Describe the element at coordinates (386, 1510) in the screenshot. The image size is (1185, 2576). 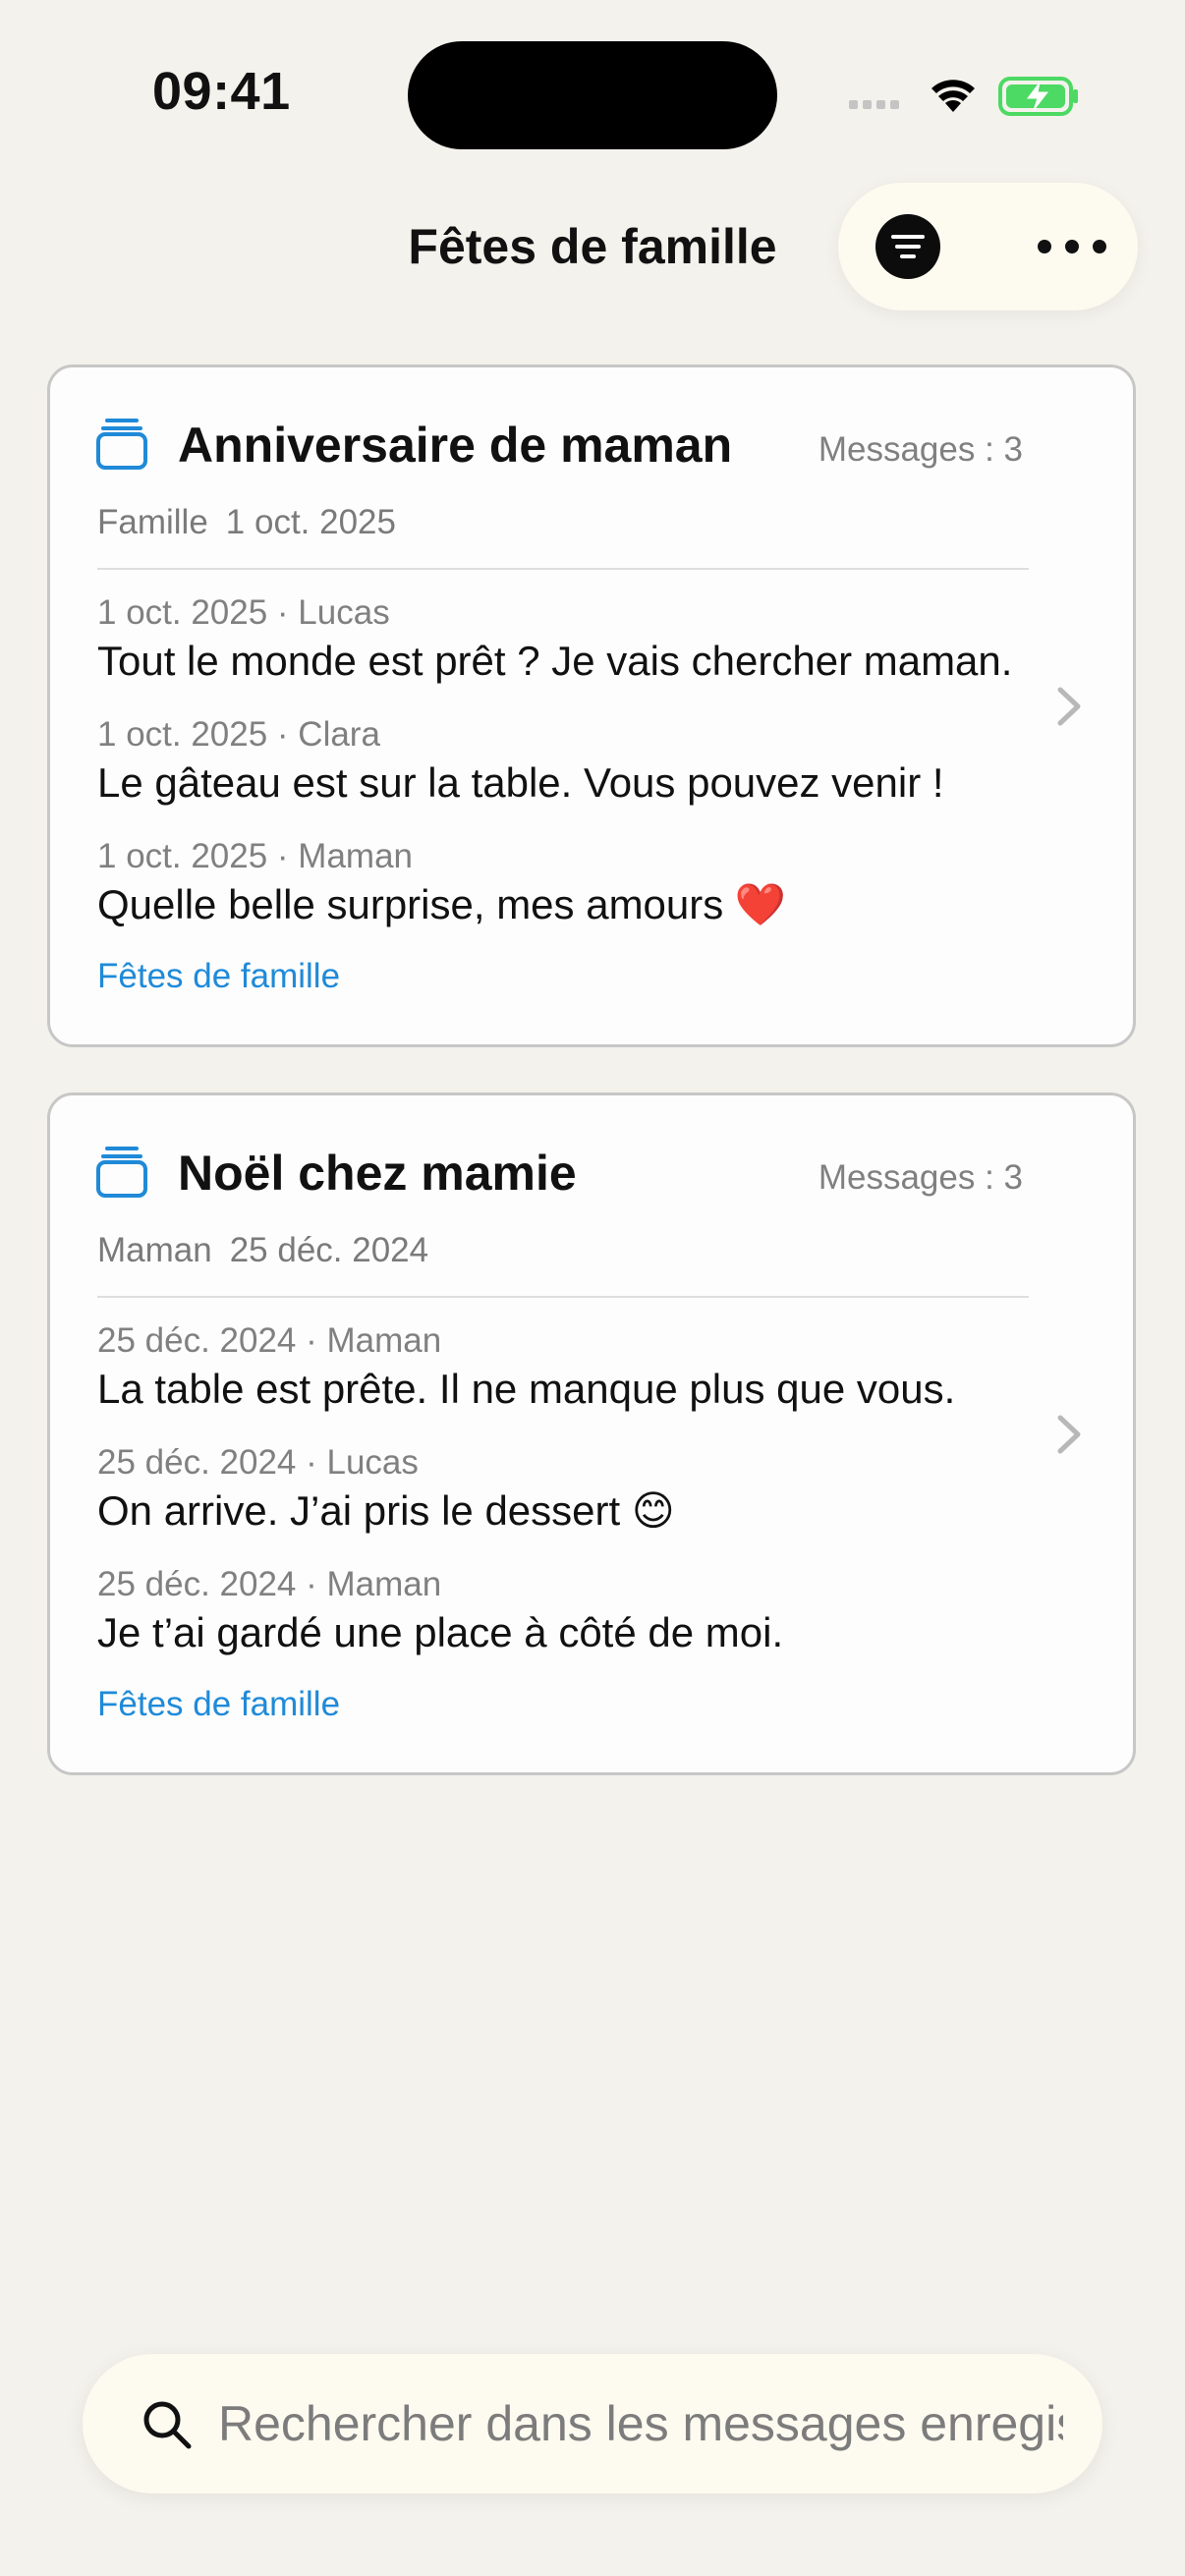
I see `message-text: On arrive. J’ai pris le dessert 😊` at that location.